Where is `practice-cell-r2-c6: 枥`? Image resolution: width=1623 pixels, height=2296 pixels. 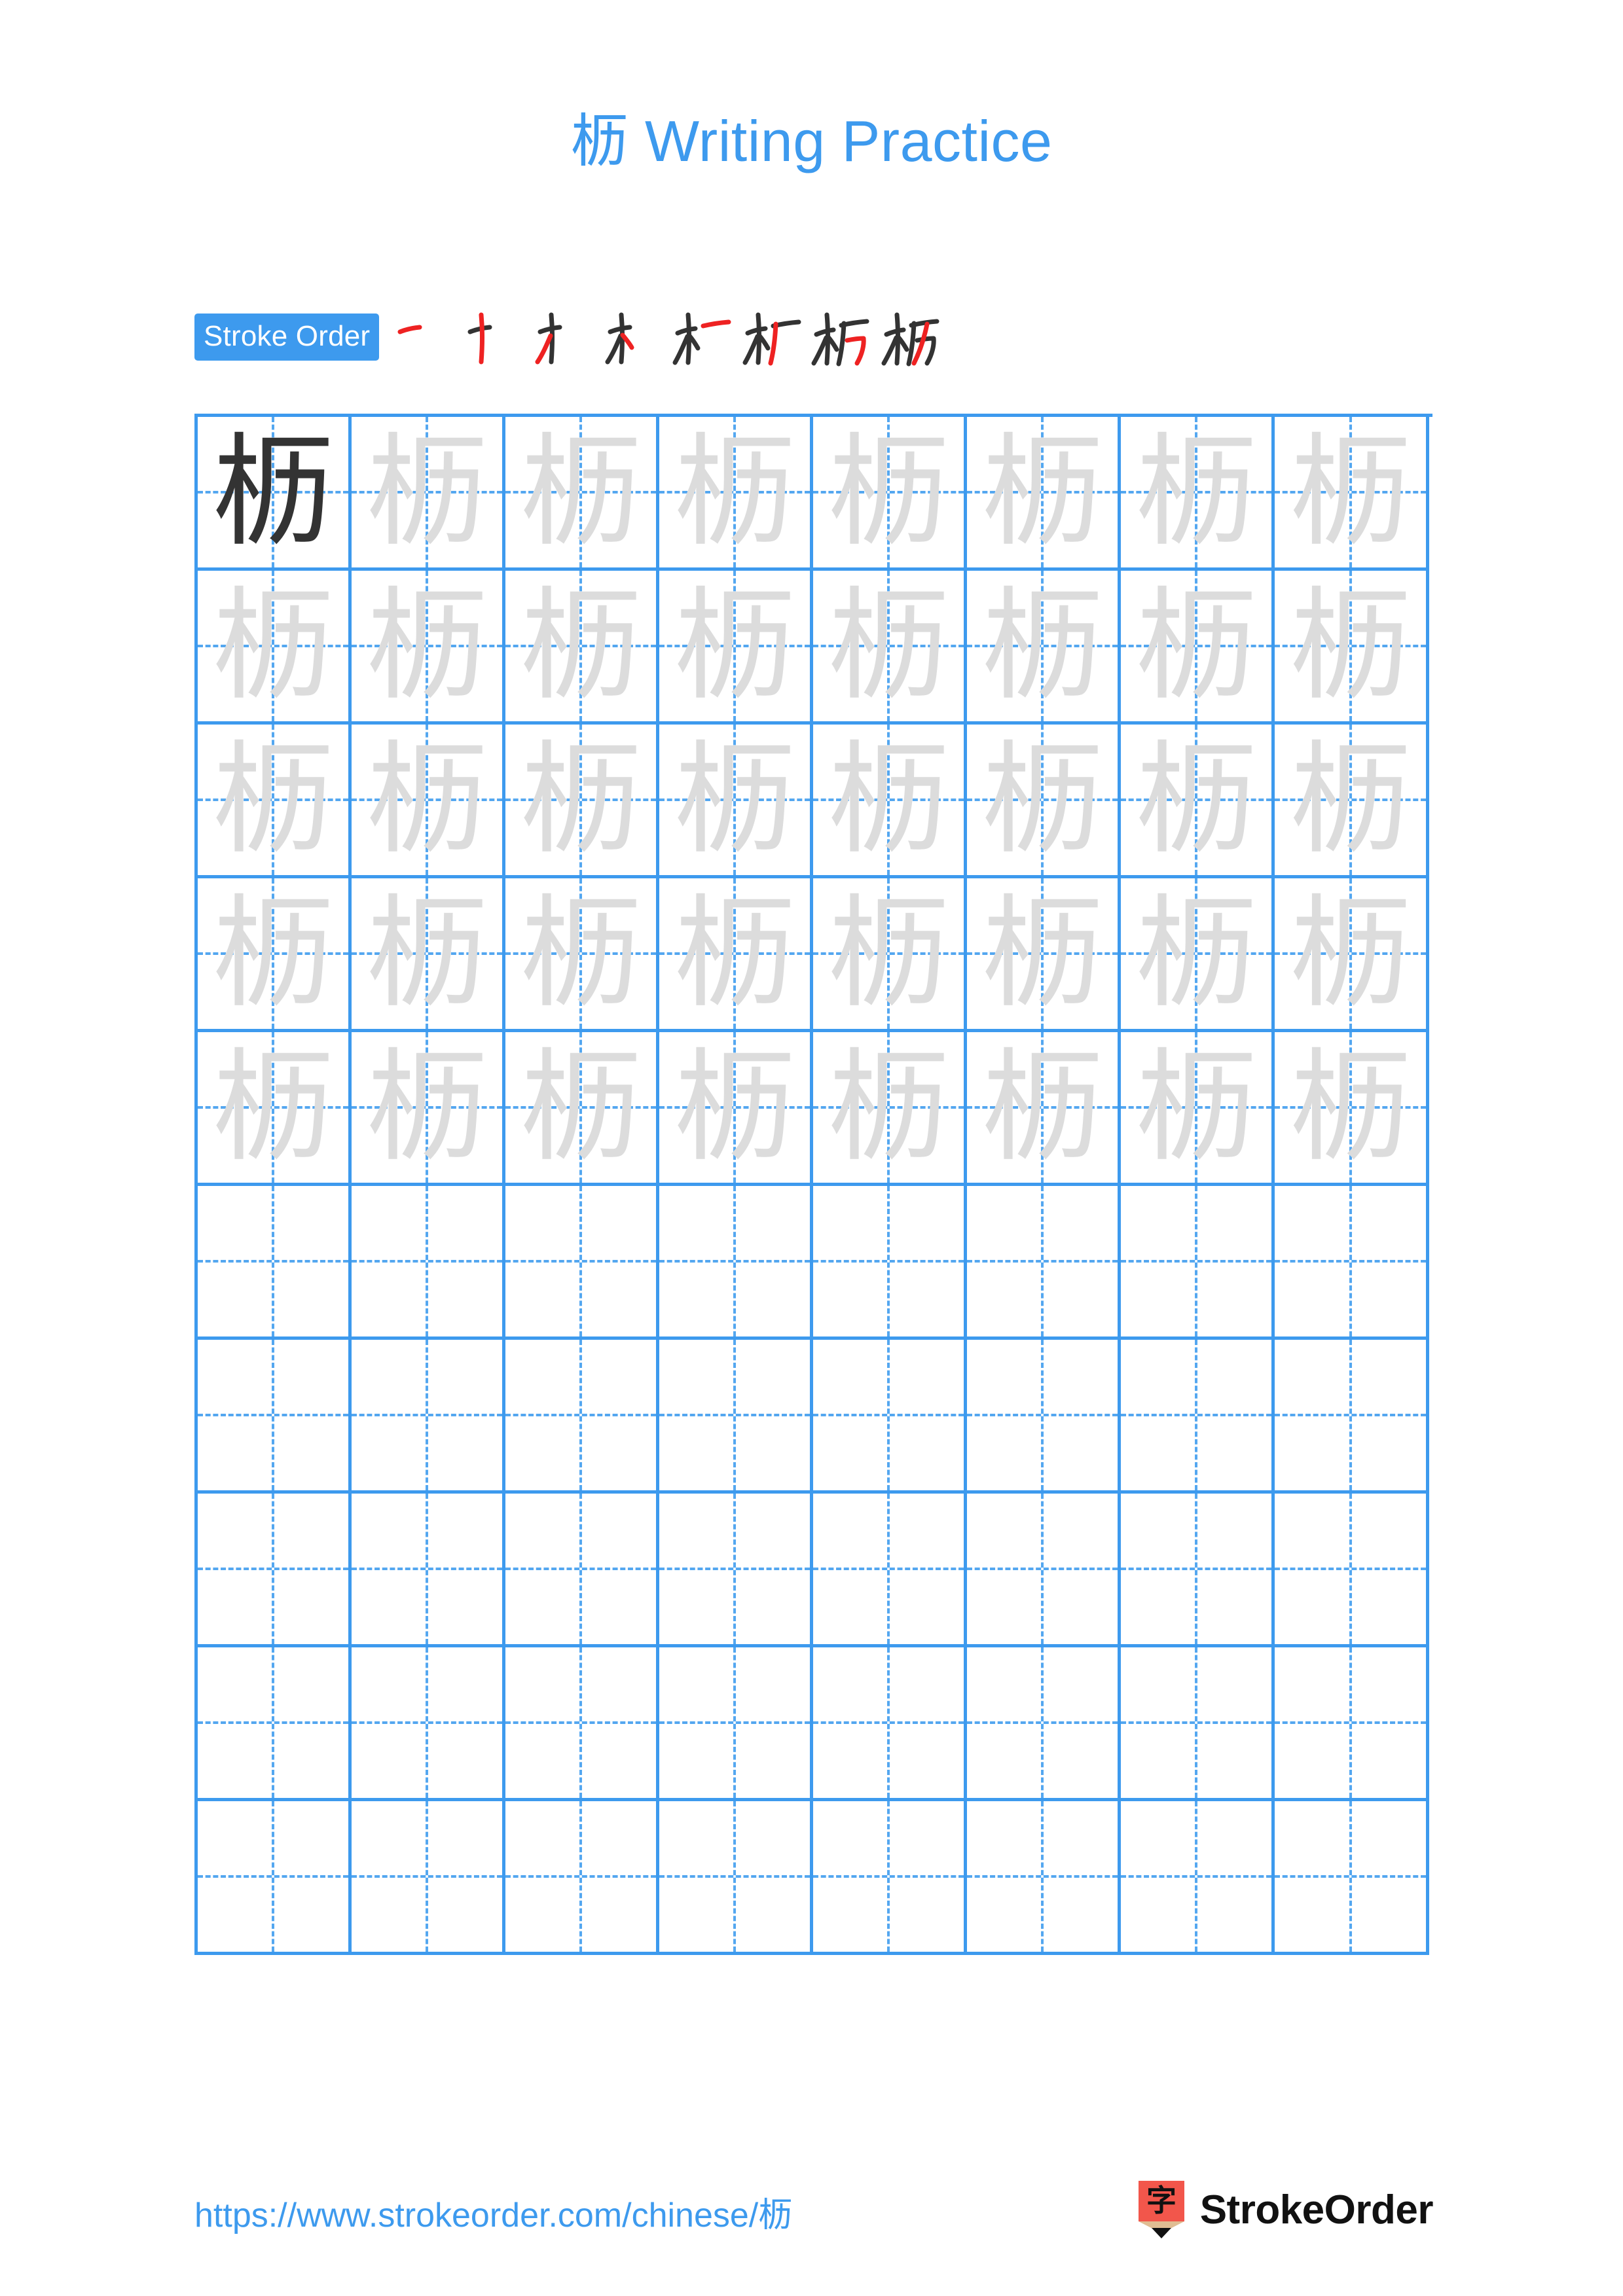 practice-cell-r2-c6: 枥 is located at coordinates (1044, 648).